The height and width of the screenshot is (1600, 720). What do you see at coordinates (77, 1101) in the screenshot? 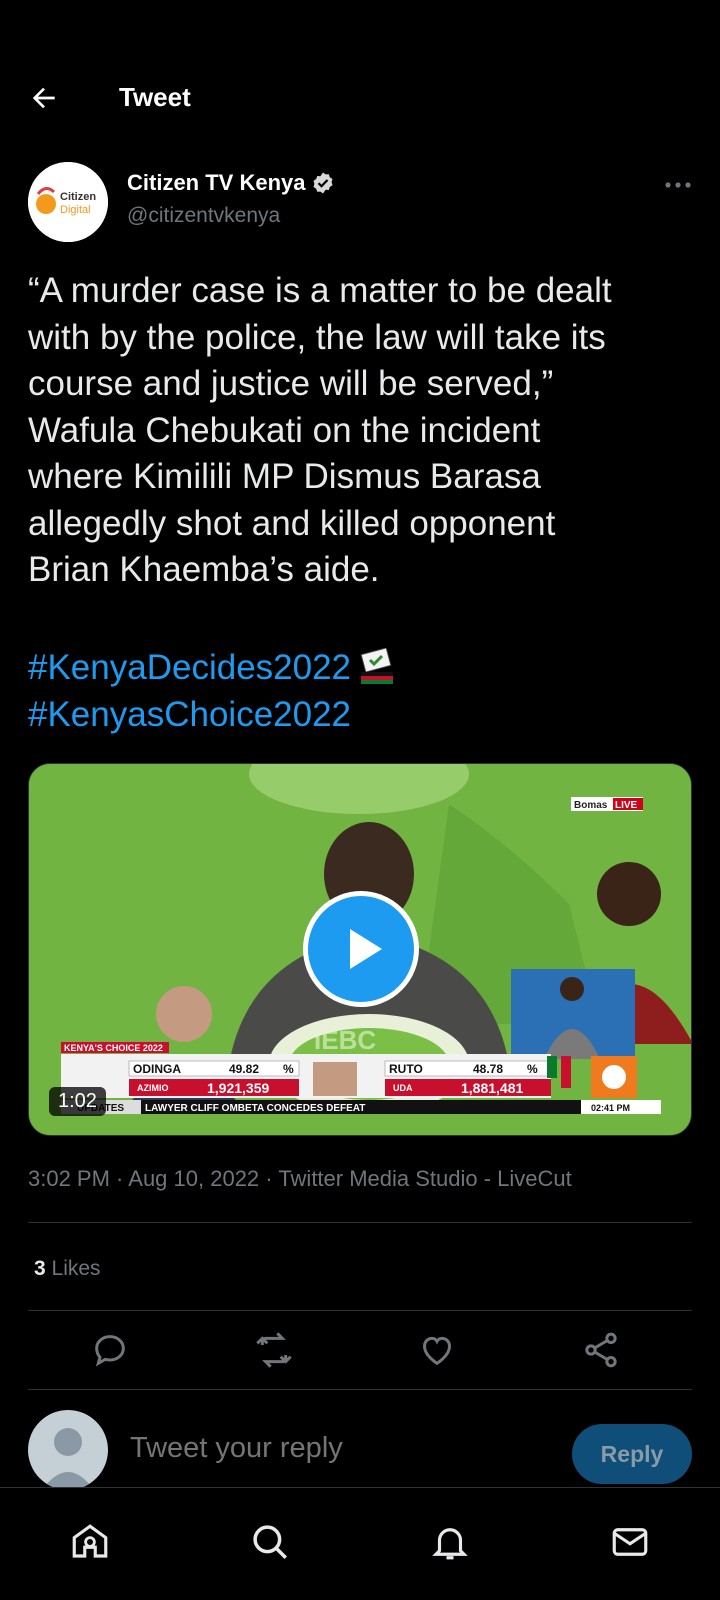
I see `video-duration: 1:02` at bounding box center [77, 1101].